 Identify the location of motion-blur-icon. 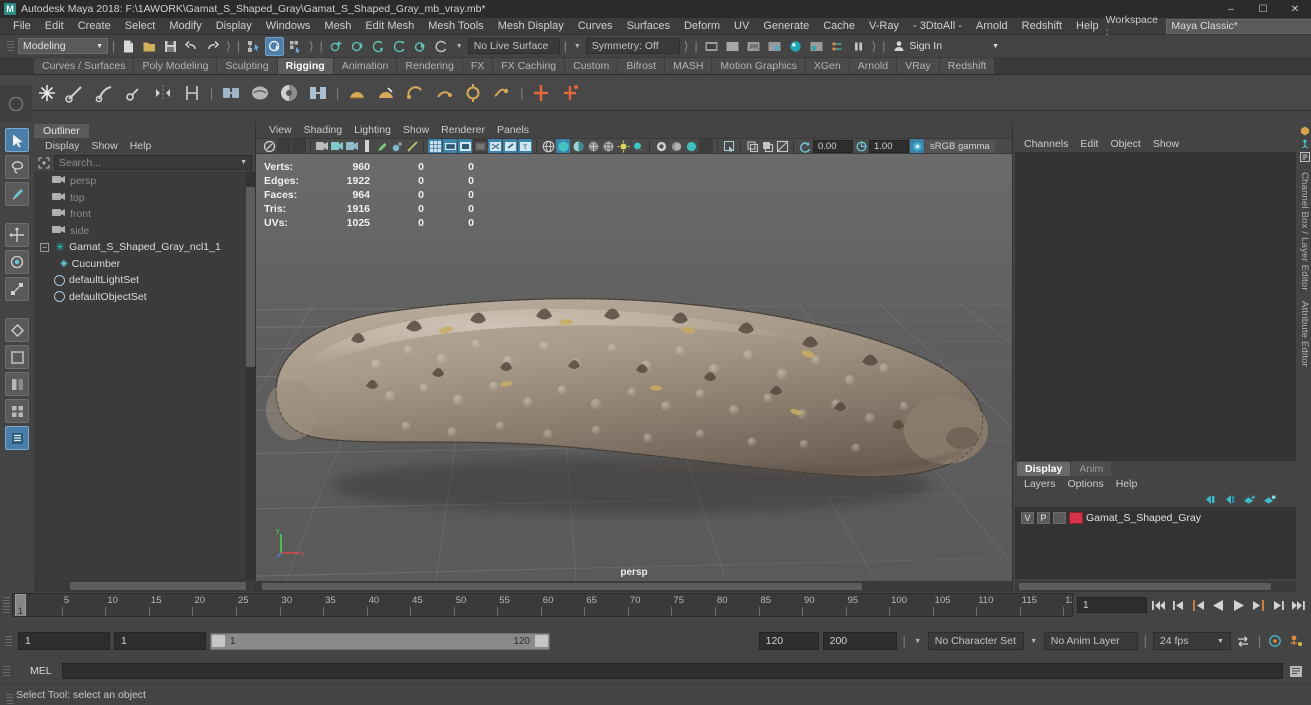
(676, 146).